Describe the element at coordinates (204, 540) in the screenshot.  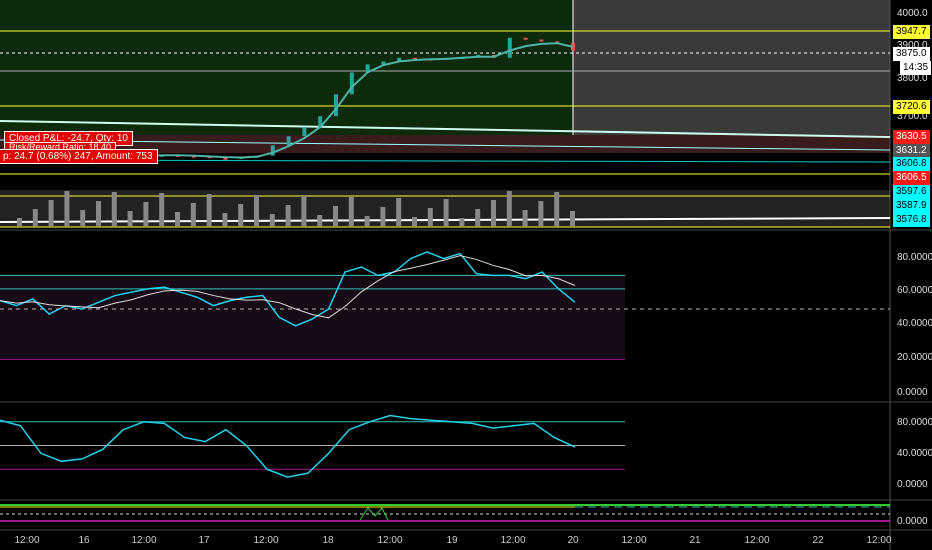
I see `time-tick: 17` at that location.